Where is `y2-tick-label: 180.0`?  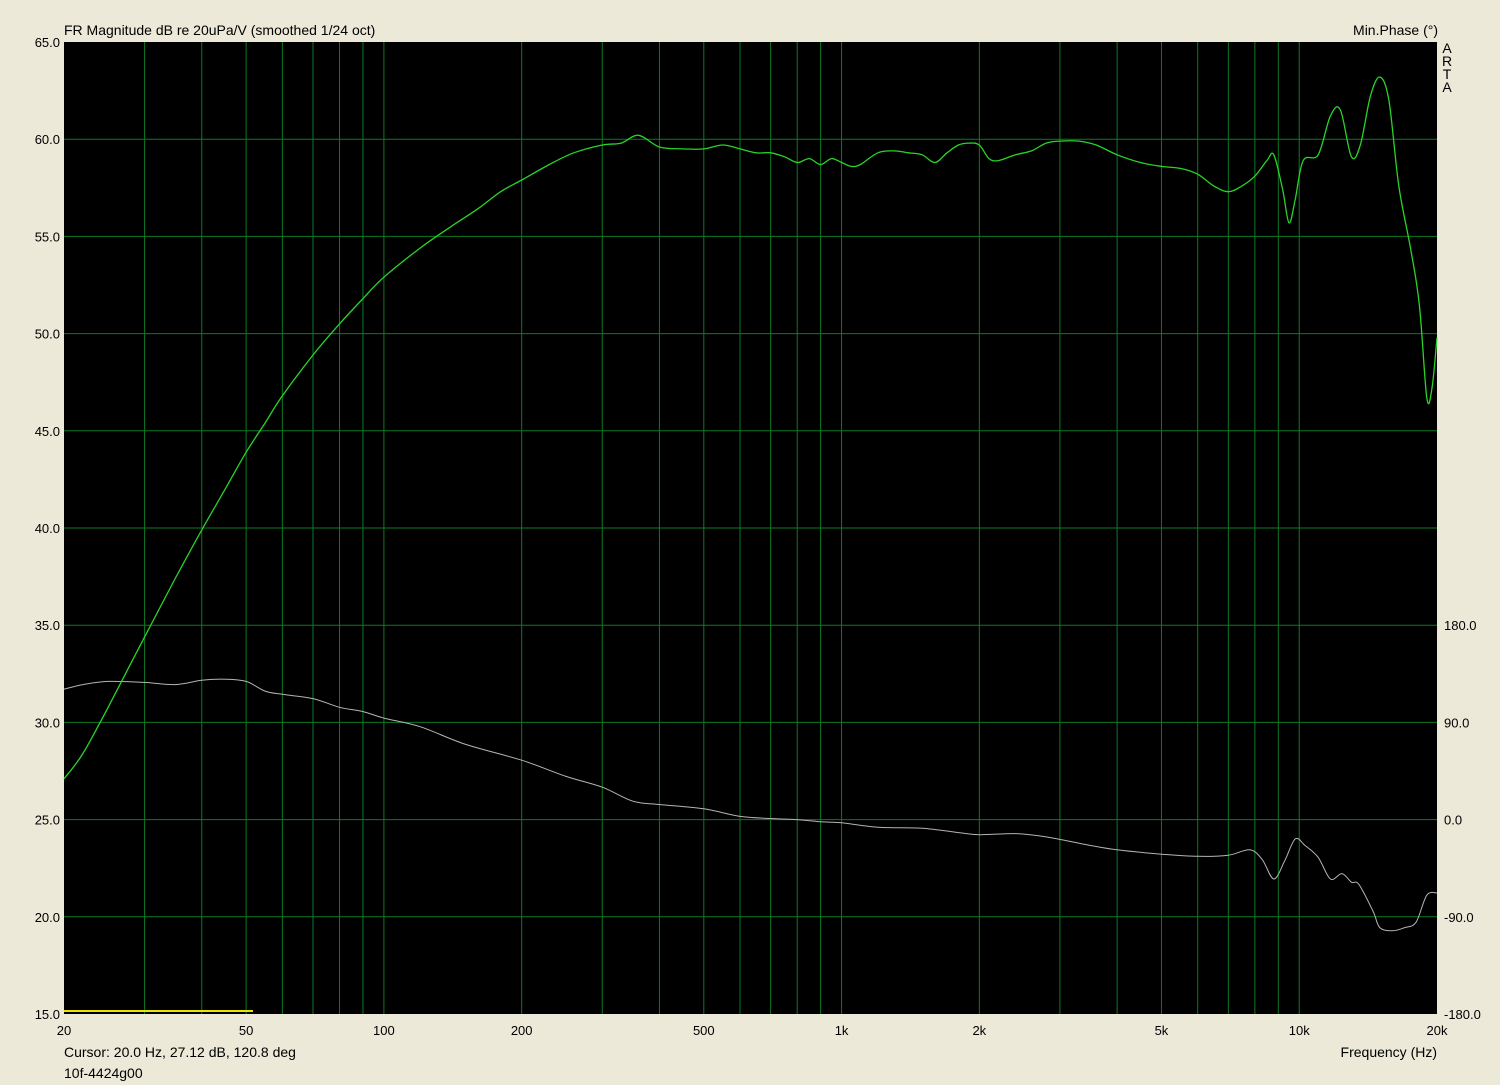 y2-tick-label: 180.0 is located at coordinates (1460, 625).